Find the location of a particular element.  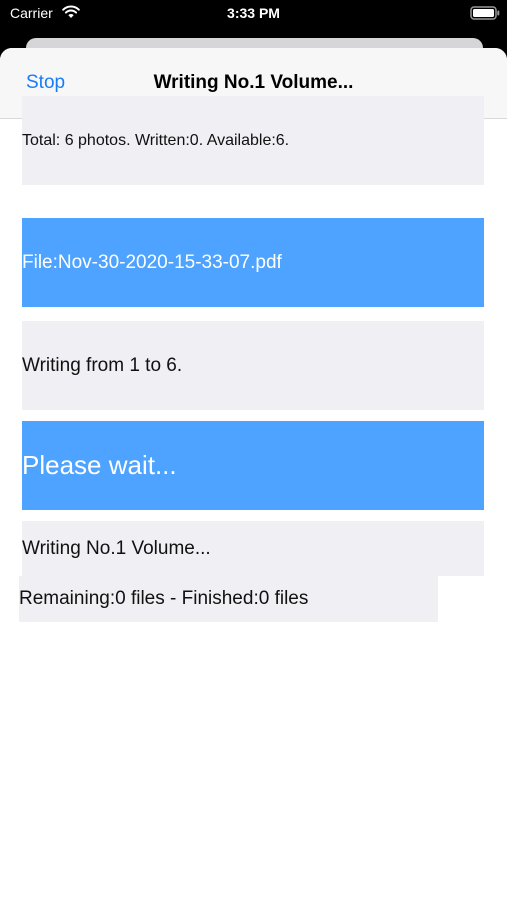

total-photos-label: Total: 6 photos. Written:0. Available:6. is located at coordinates (253, 140).